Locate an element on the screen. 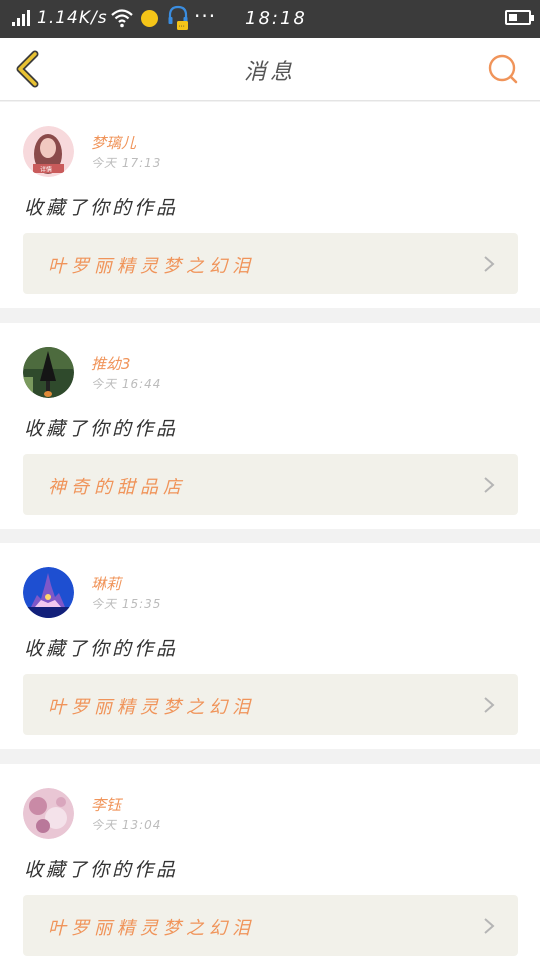 This screenshot has width=540, height=970. headset-icon: ··· is located at coordinates (178, 18).